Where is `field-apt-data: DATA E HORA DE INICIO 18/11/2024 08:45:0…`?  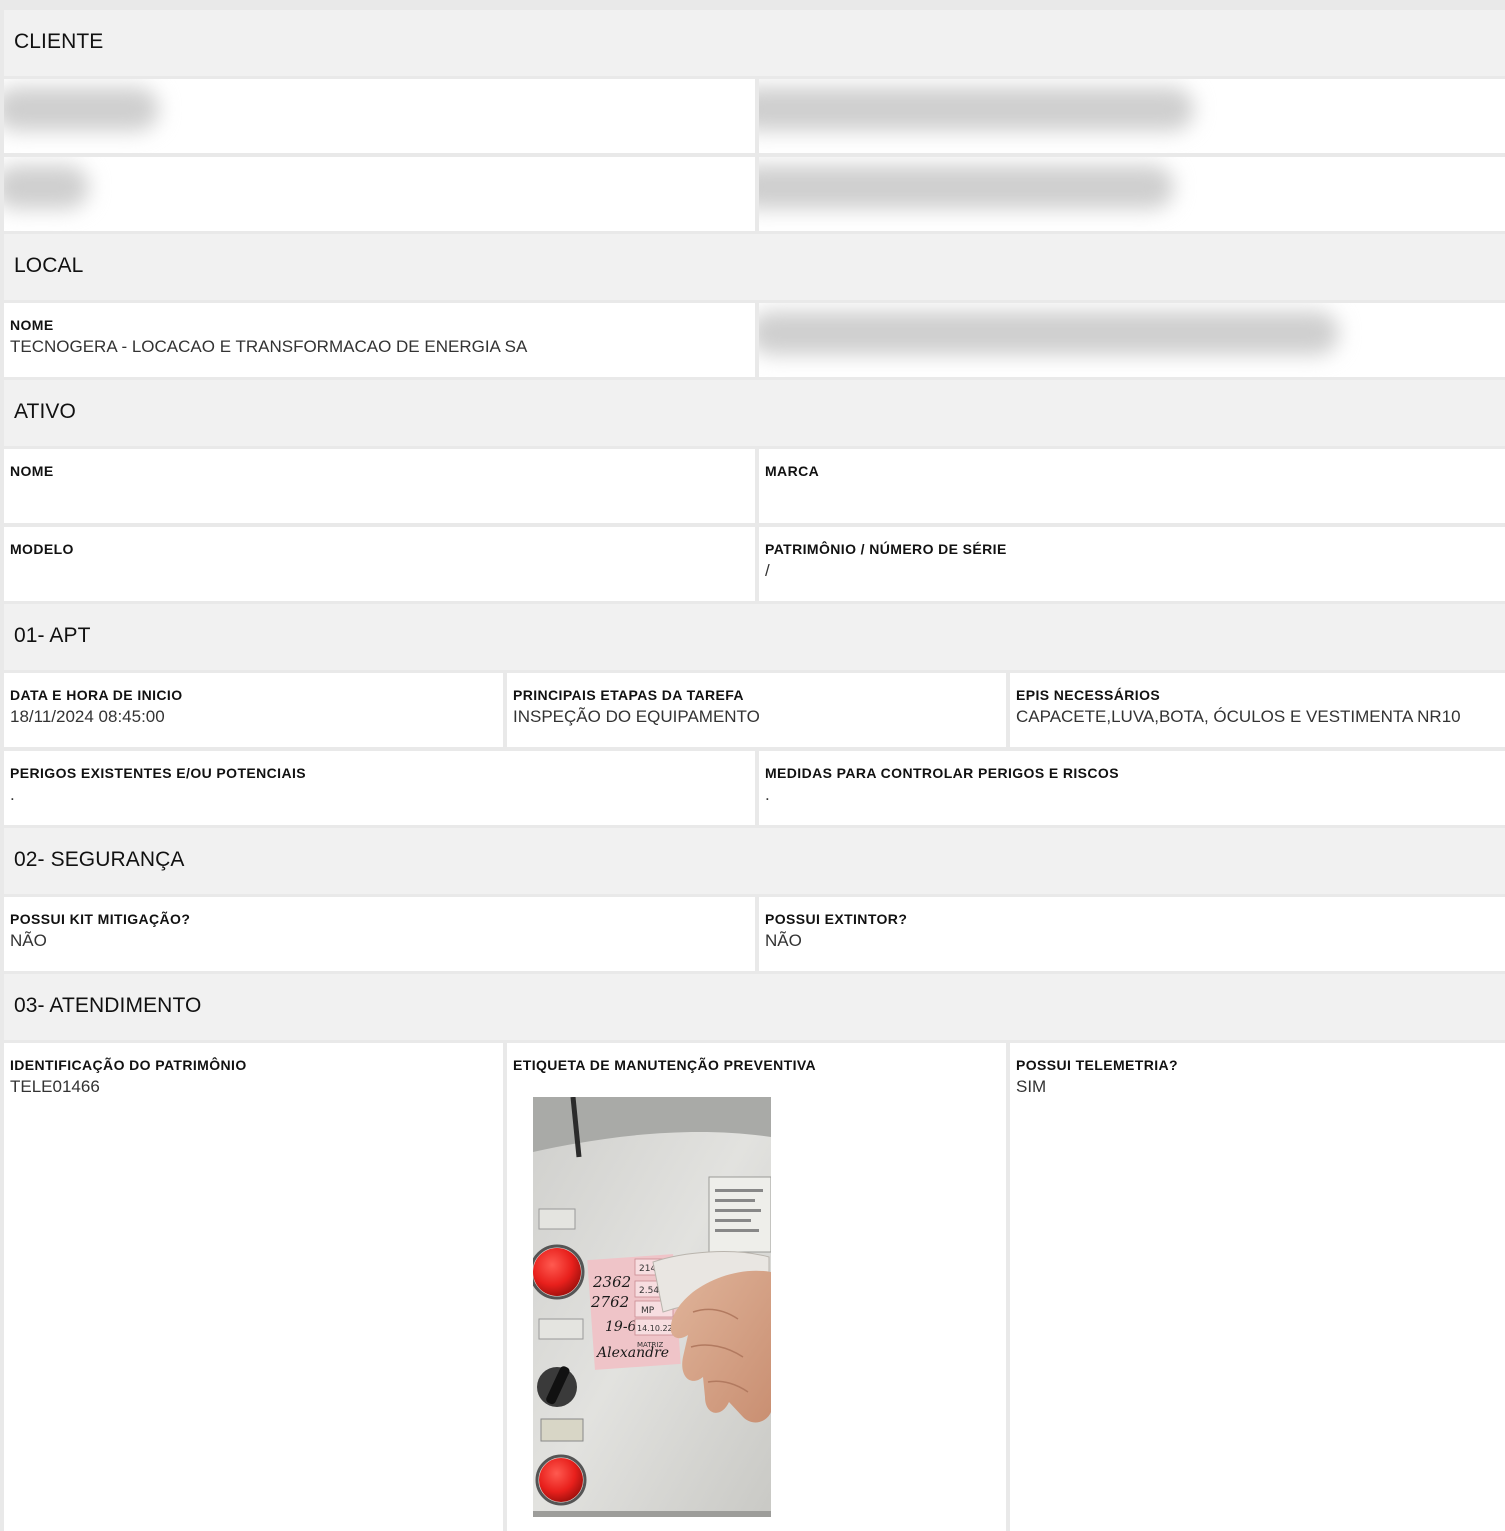 field-apt-data: DATA E HORA DE INICIO 18/11/2024 08:45:0… is located at coordinates (253, 710).